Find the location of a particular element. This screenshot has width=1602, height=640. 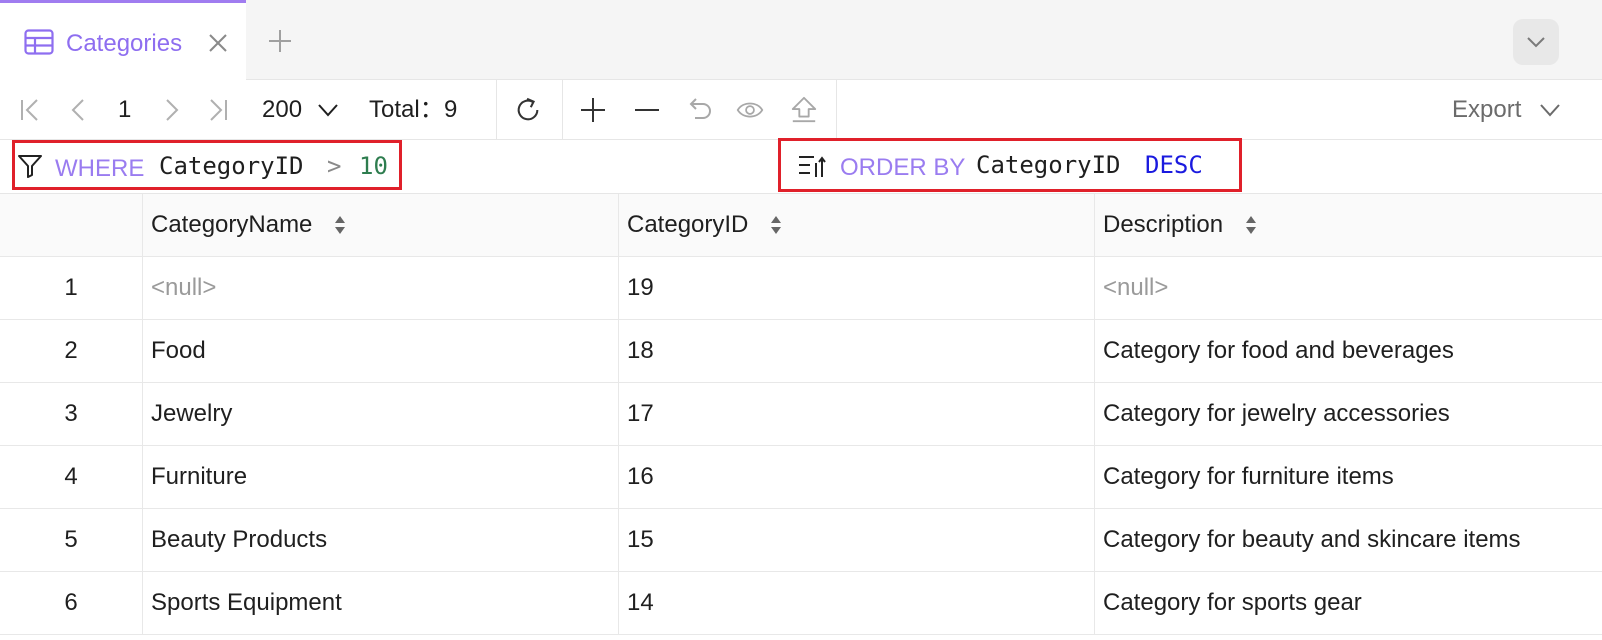

cell-categoryname: Food is located at coordinates (380, 351).